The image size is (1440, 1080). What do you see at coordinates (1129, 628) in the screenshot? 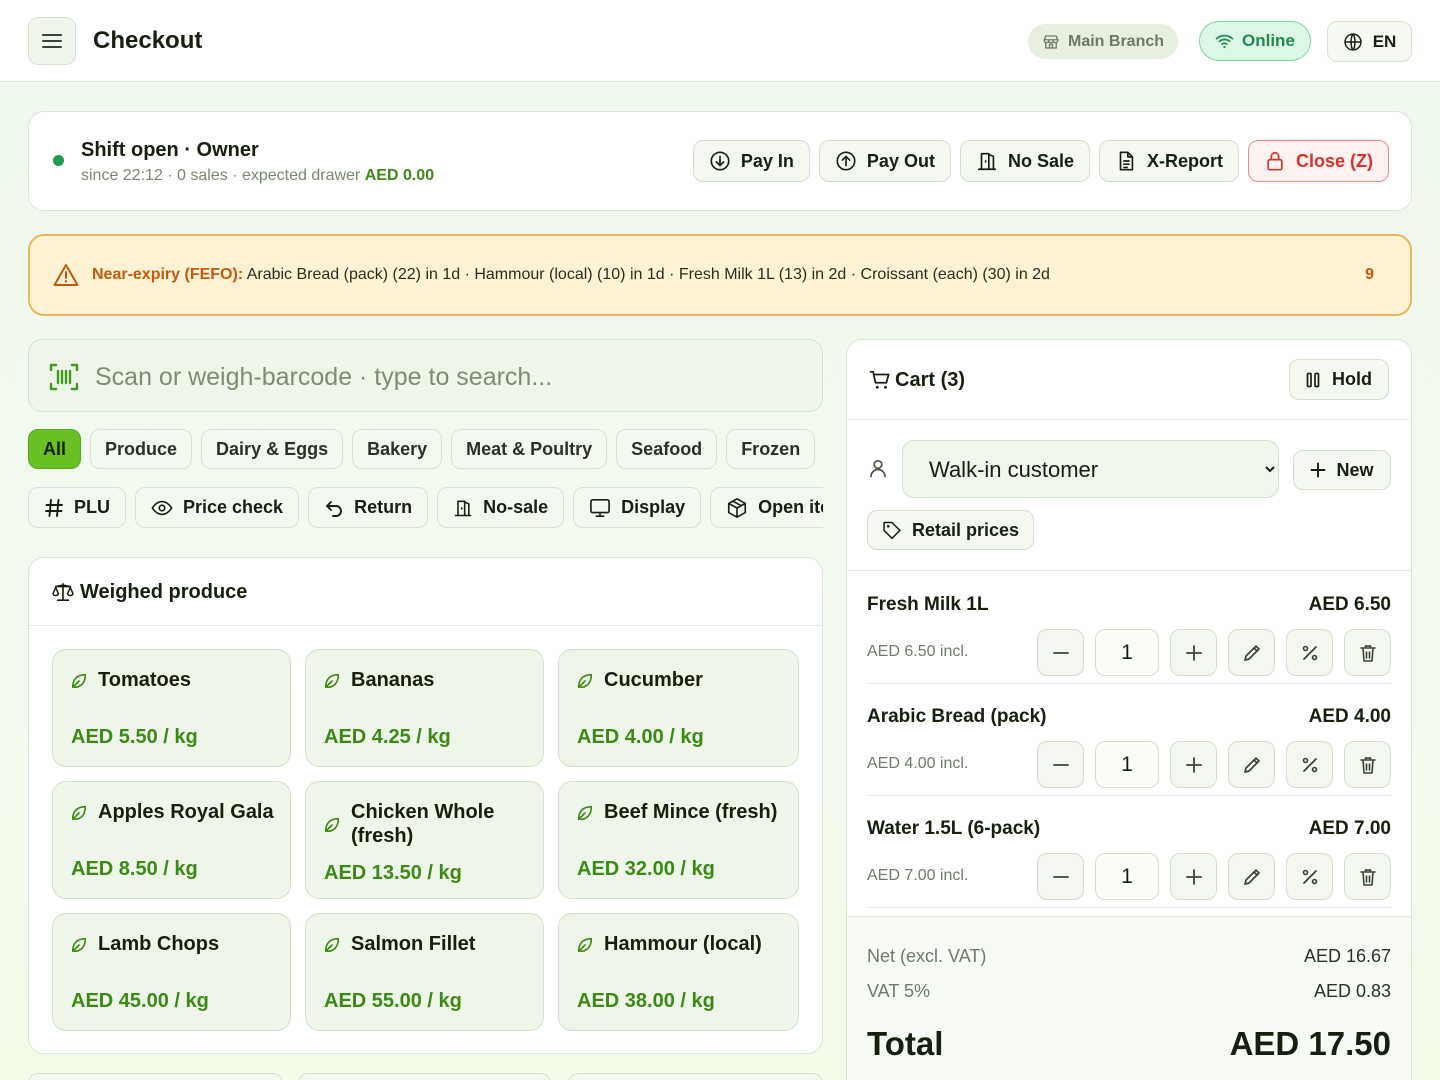
I see `cart-line: Fresh Milk 1L AED 6.50 AED 6.50 incl. 1` at bounding box center [1129, 628].